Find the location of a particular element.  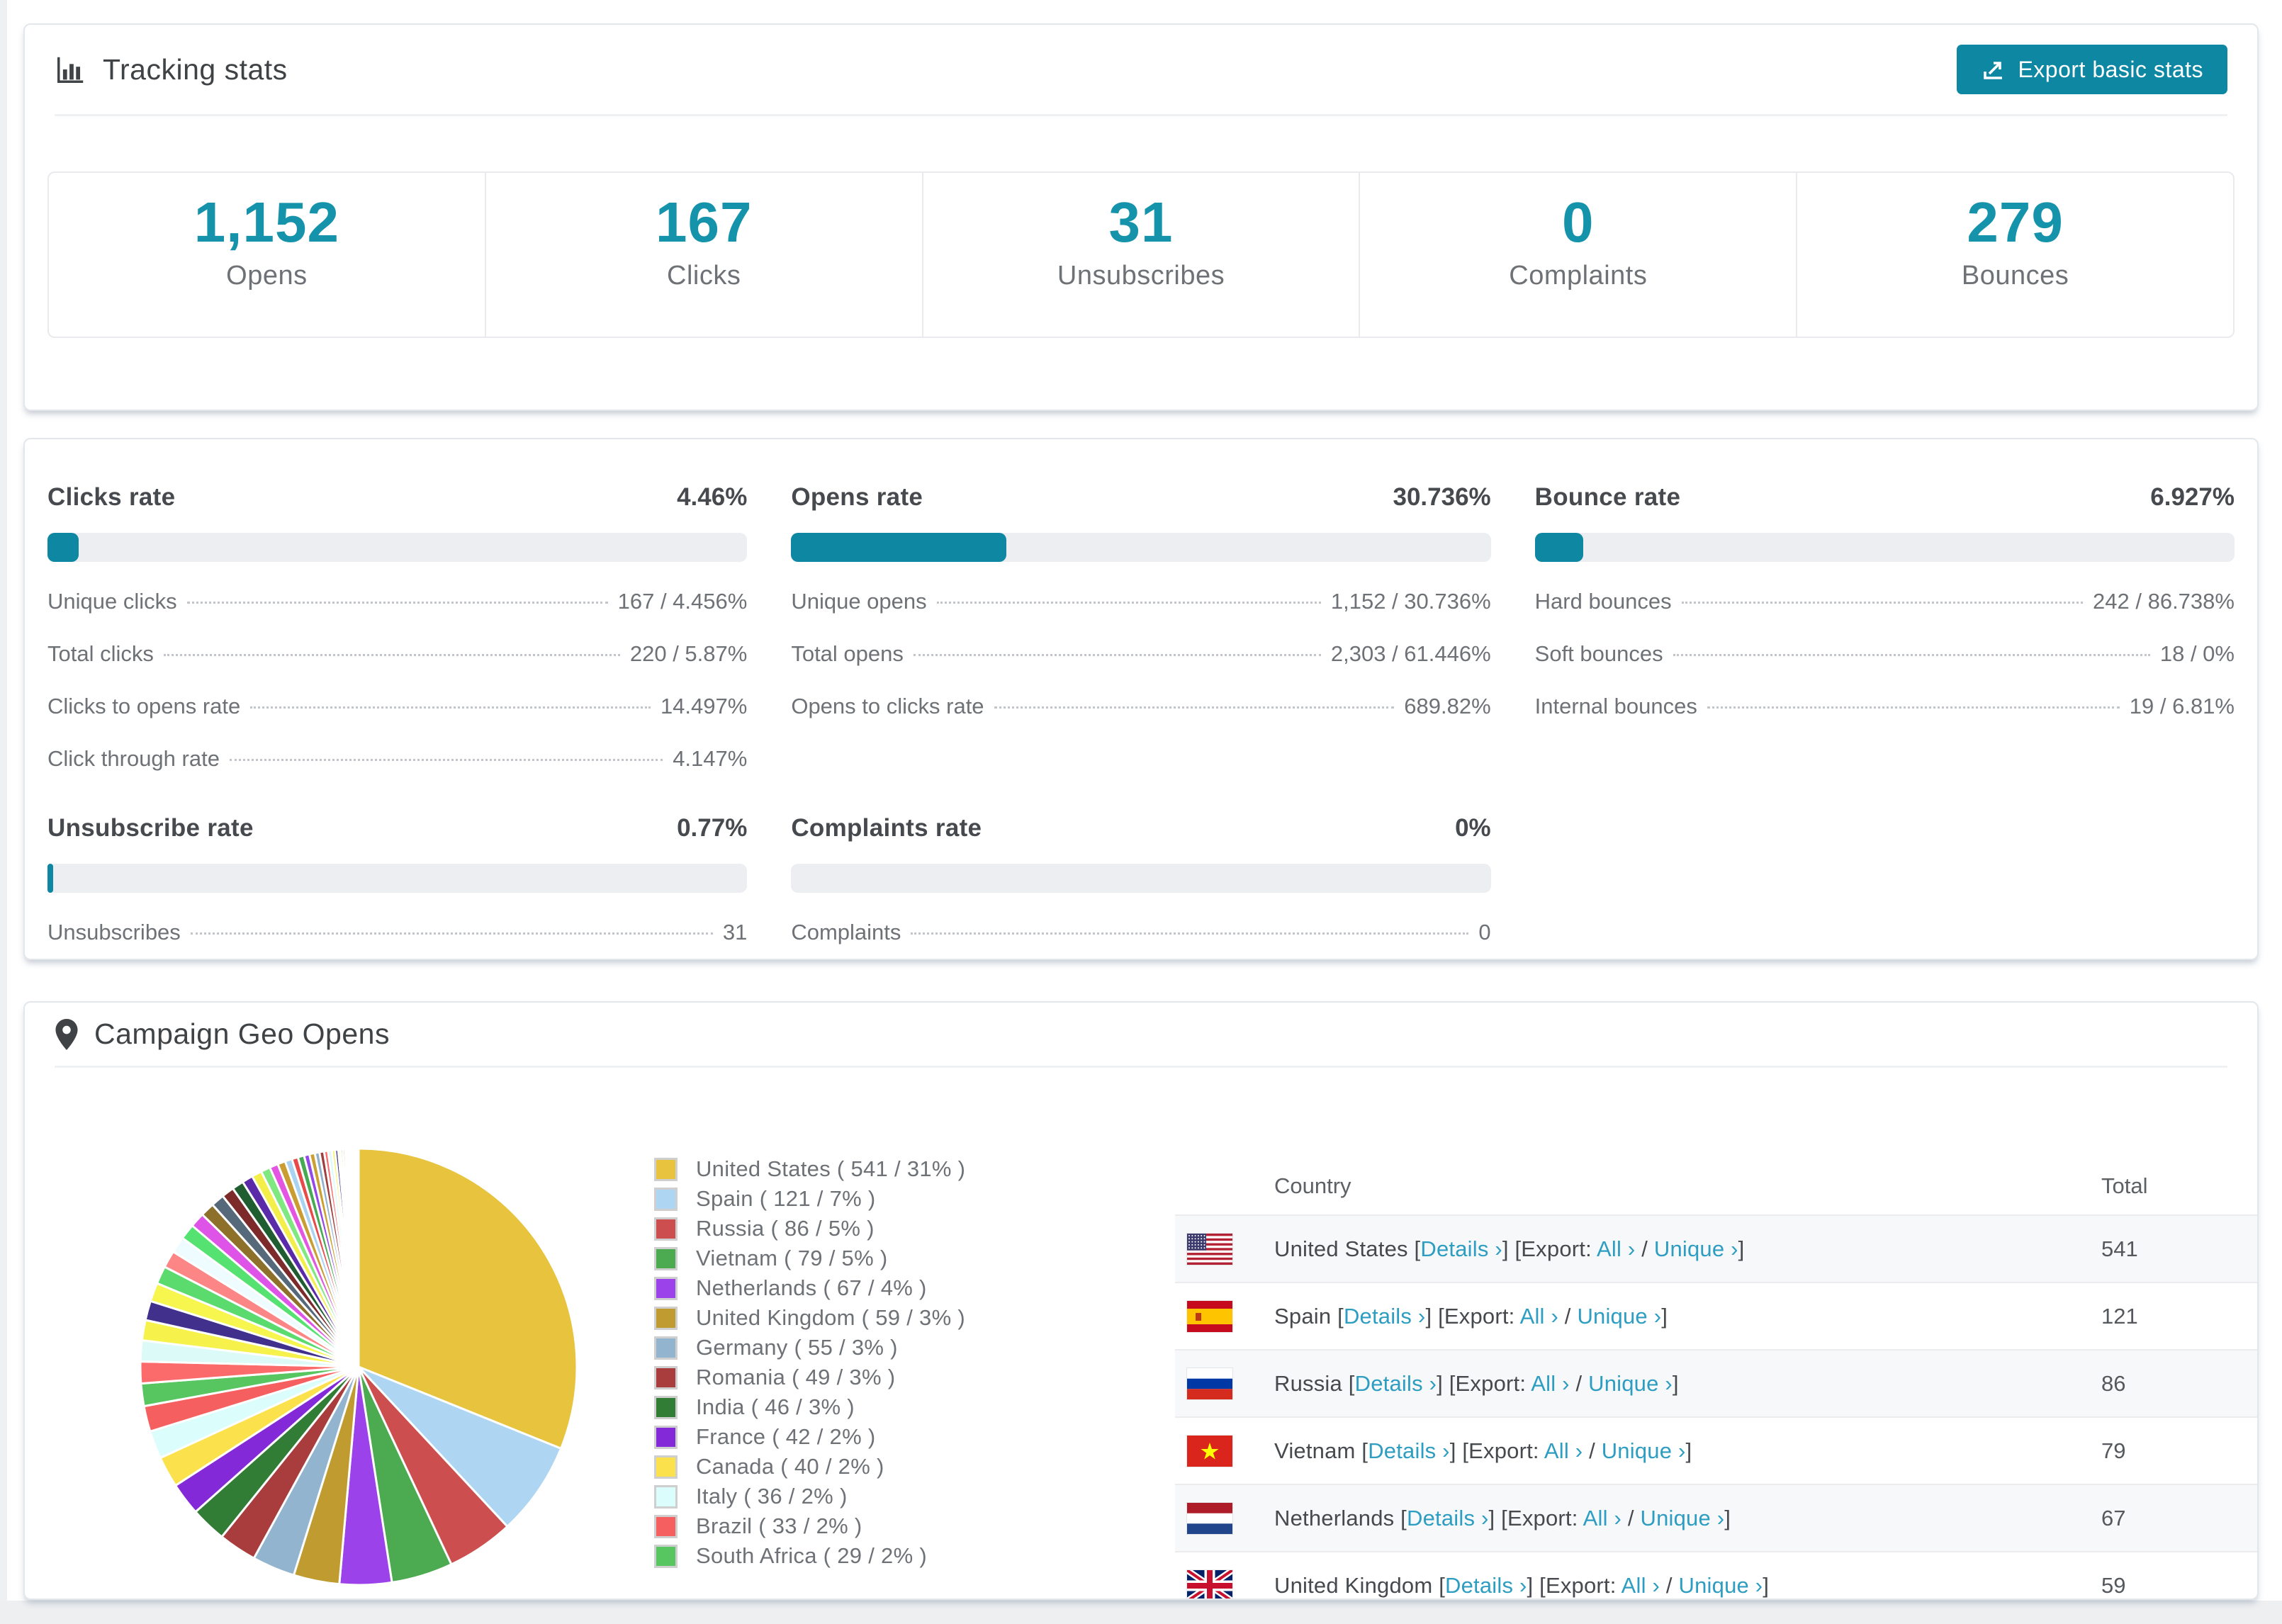

stat-value: 279 is located at coordinates (2016, 222).